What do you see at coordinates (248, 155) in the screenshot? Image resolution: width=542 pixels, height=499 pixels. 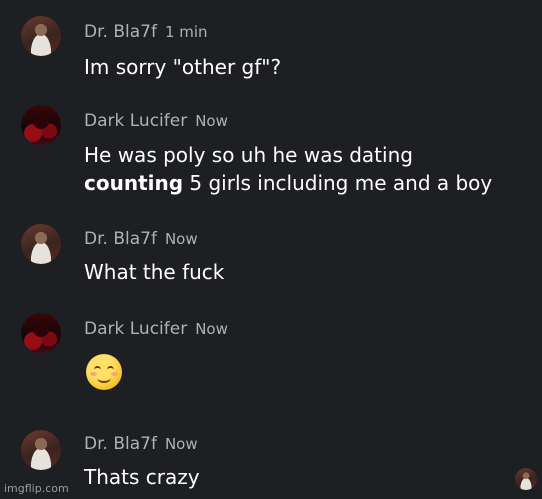 I see `message-text: He was poly so uh he was dating` at bounding box center [248, 155].